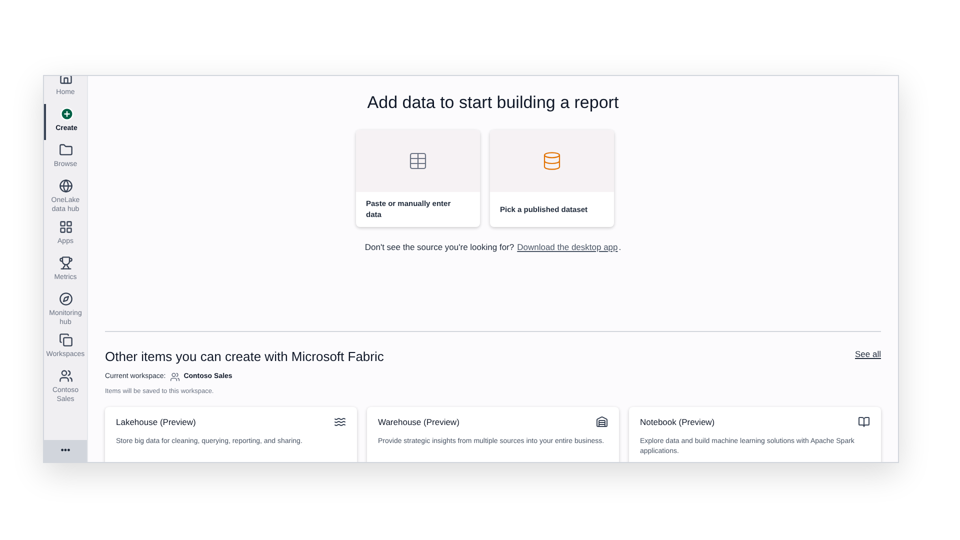 The width and height of the screenshot is (960, 540). I want to click on note-text: Don't see the source you're looking for?, so click(439, 247).